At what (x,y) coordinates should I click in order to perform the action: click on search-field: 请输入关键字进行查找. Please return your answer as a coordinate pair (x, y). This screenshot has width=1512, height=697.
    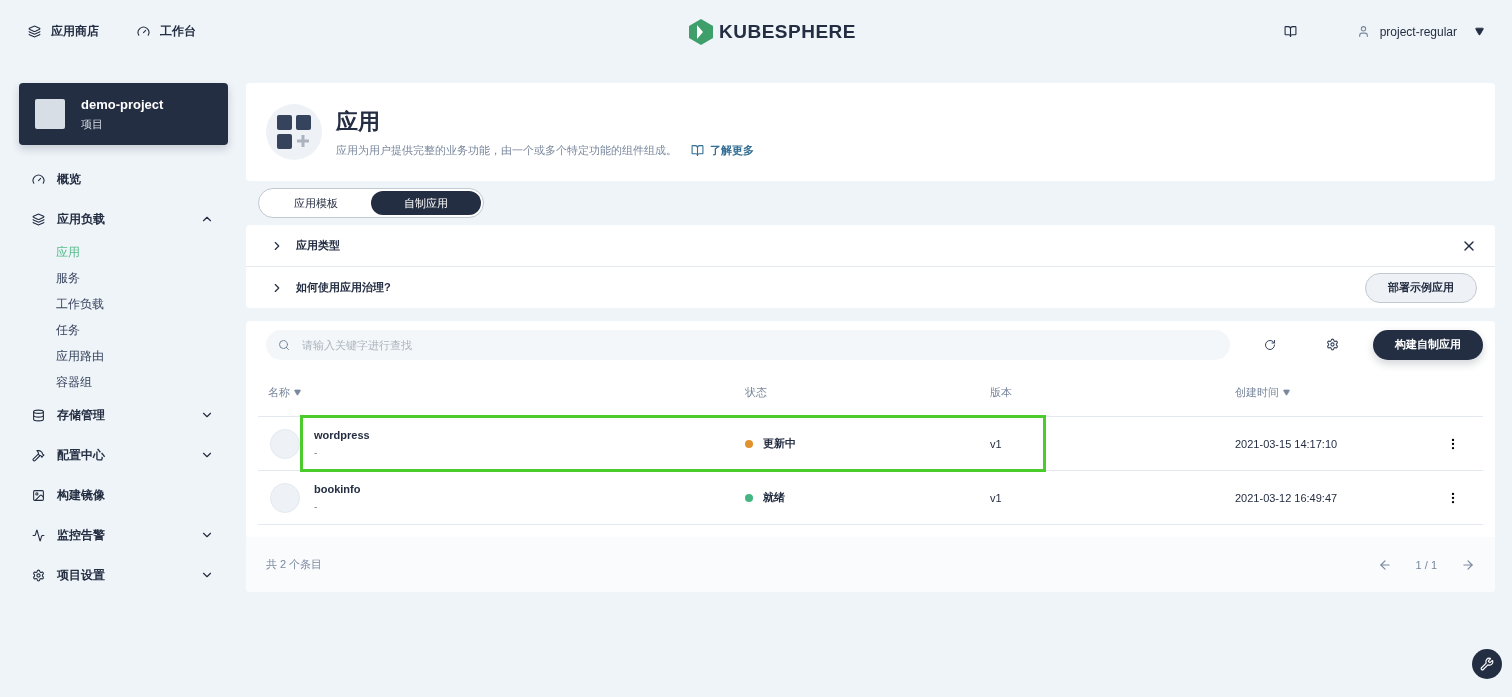
    Looking at the image, I should click on (748, 344).